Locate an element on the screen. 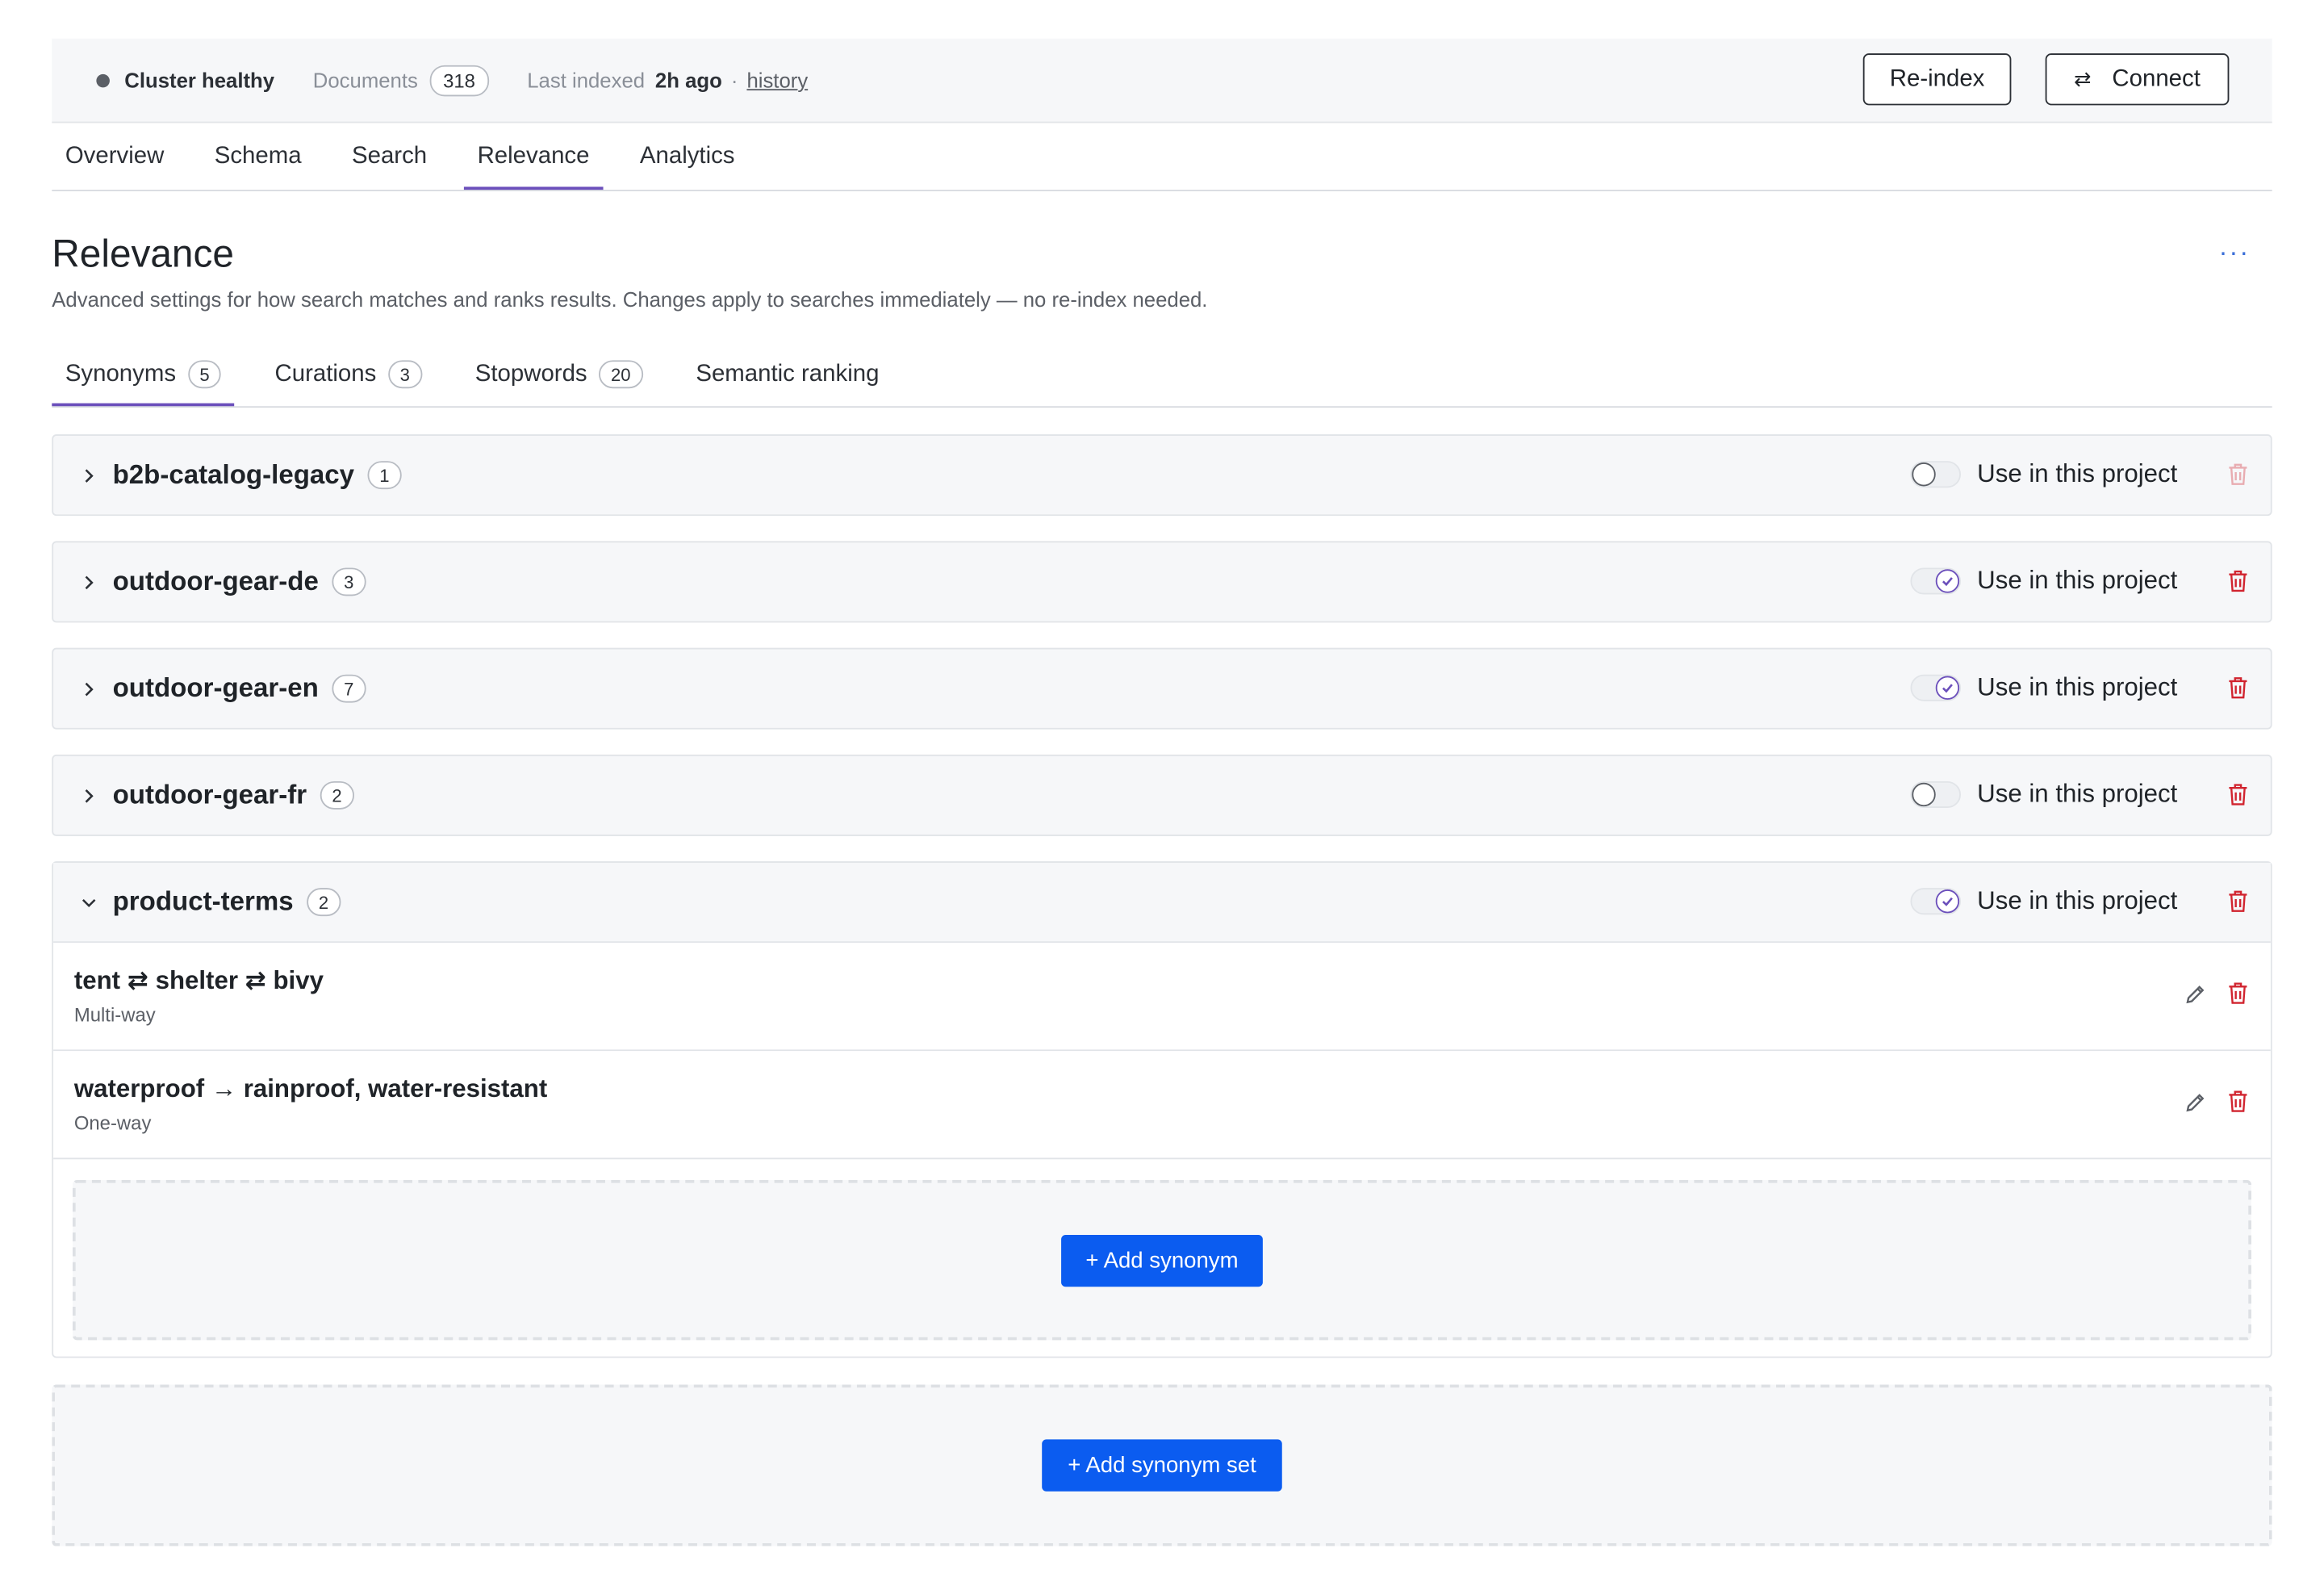 This screenshot has height=1586, width=2324. synonym-set-name: outdoor-gear-de is located at coordinates (215, 581).